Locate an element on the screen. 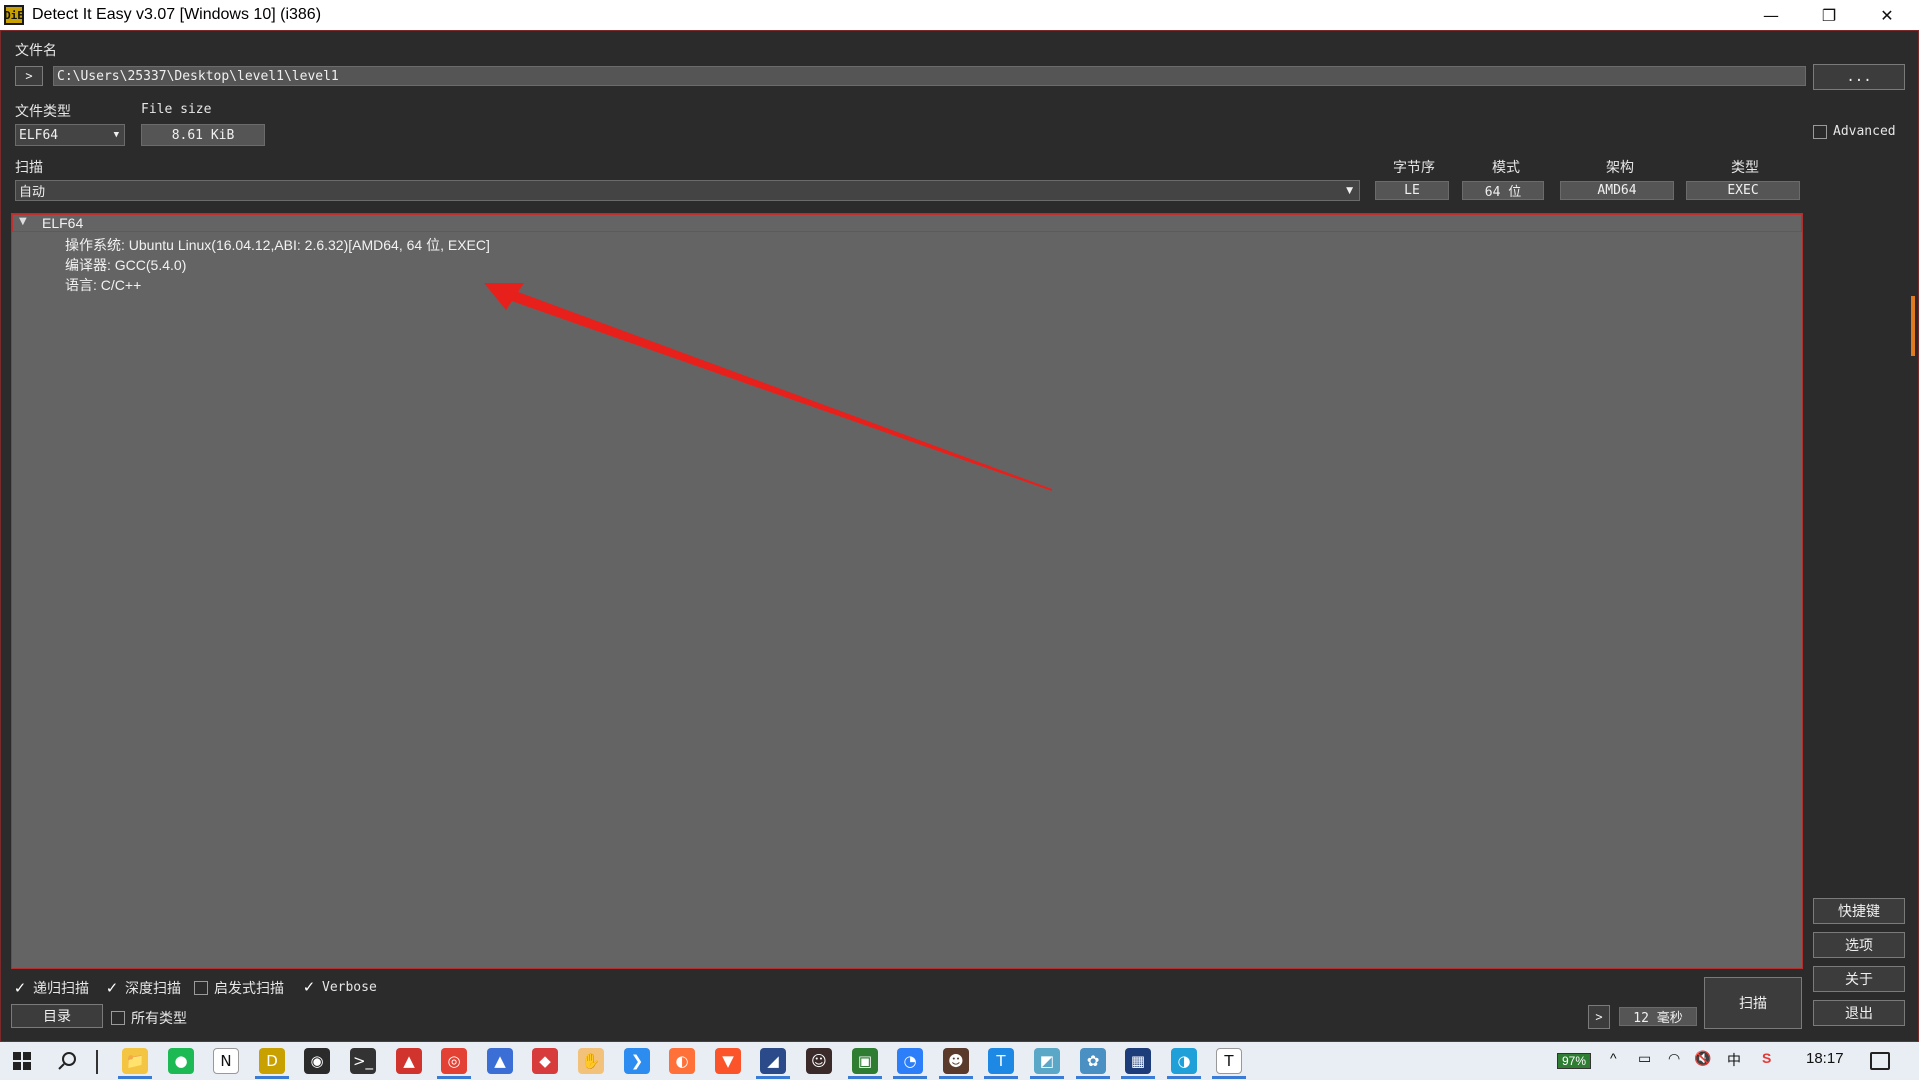 This screenshot has width=1919, height=1080. search-icon is located at coordinates (68, 1061).